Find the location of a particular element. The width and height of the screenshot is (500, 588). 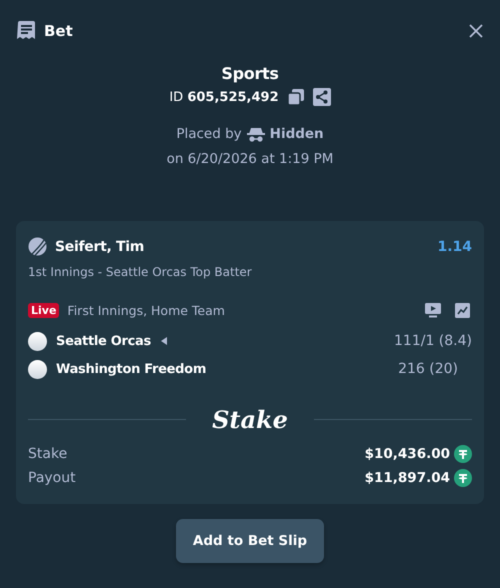

share-button is located at coordinates (321, 97).